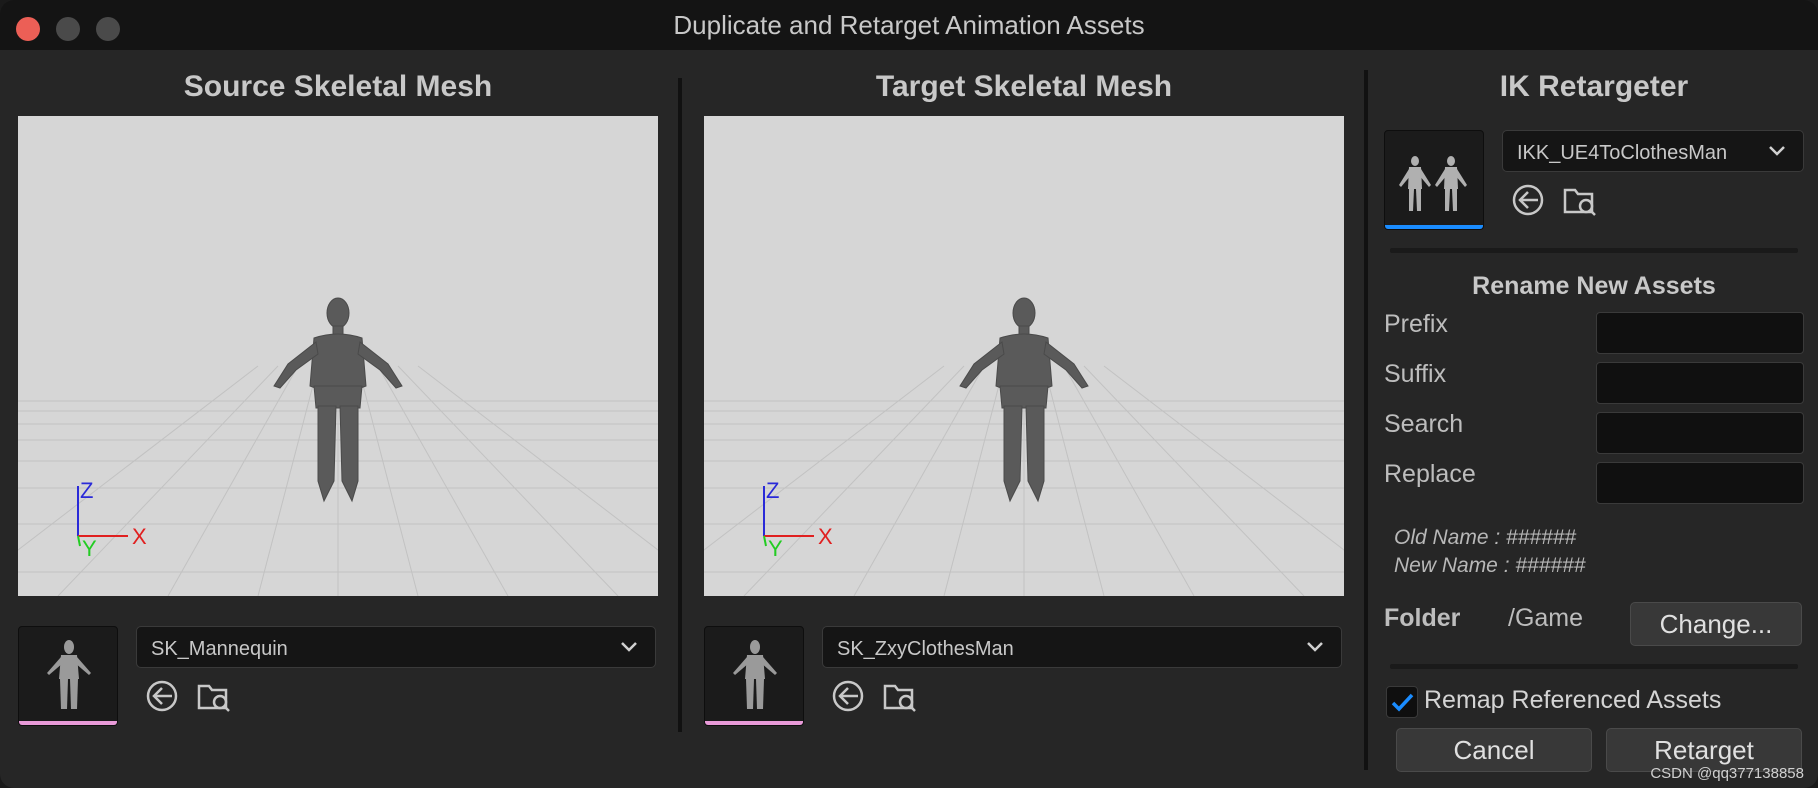  Describe the element at coordinates (1727, 773) in the screenshot. I see `watermark: CSDN @qq377138858` at that location.